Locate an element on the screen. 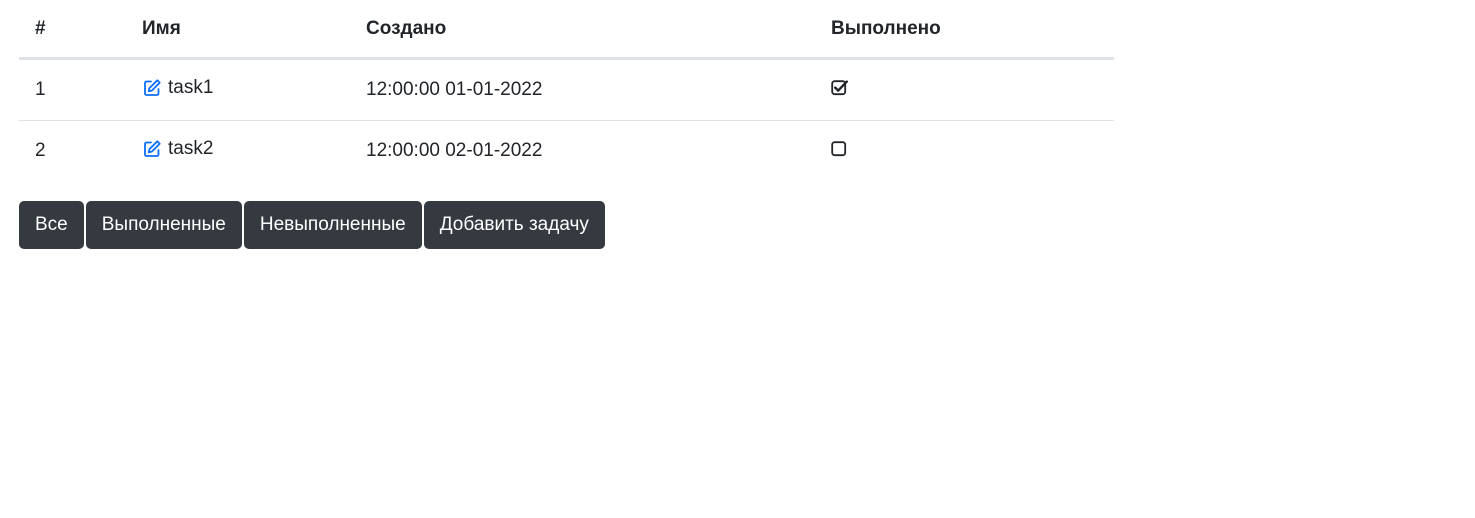  header-name: Имя is located at coordinates (238, 30).